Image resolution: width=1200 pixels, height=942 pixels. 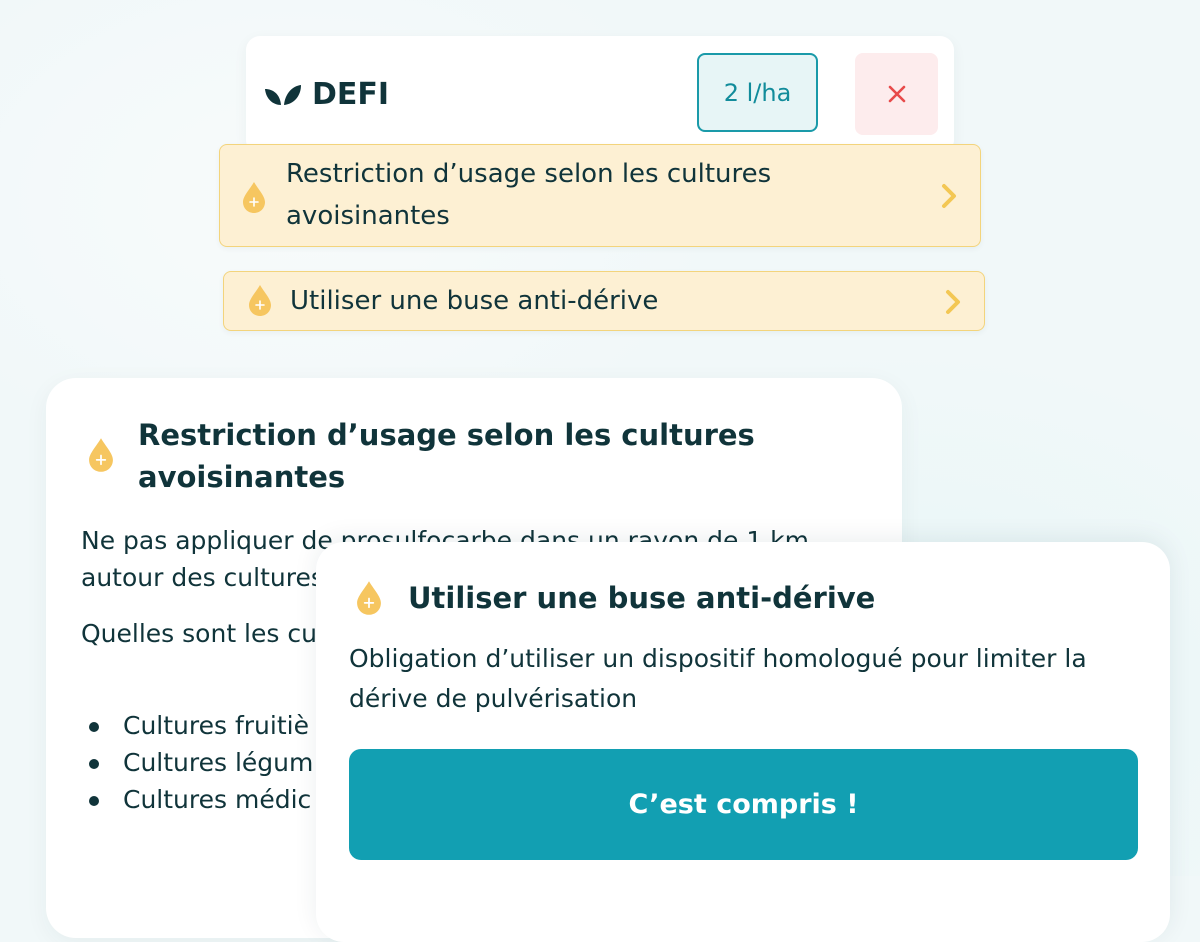 What do you see at coordinates (474, 301) in the screenshot?
I see `warning-label: Utiliser une buse anti-dérive` at bounding box center [474, 301].